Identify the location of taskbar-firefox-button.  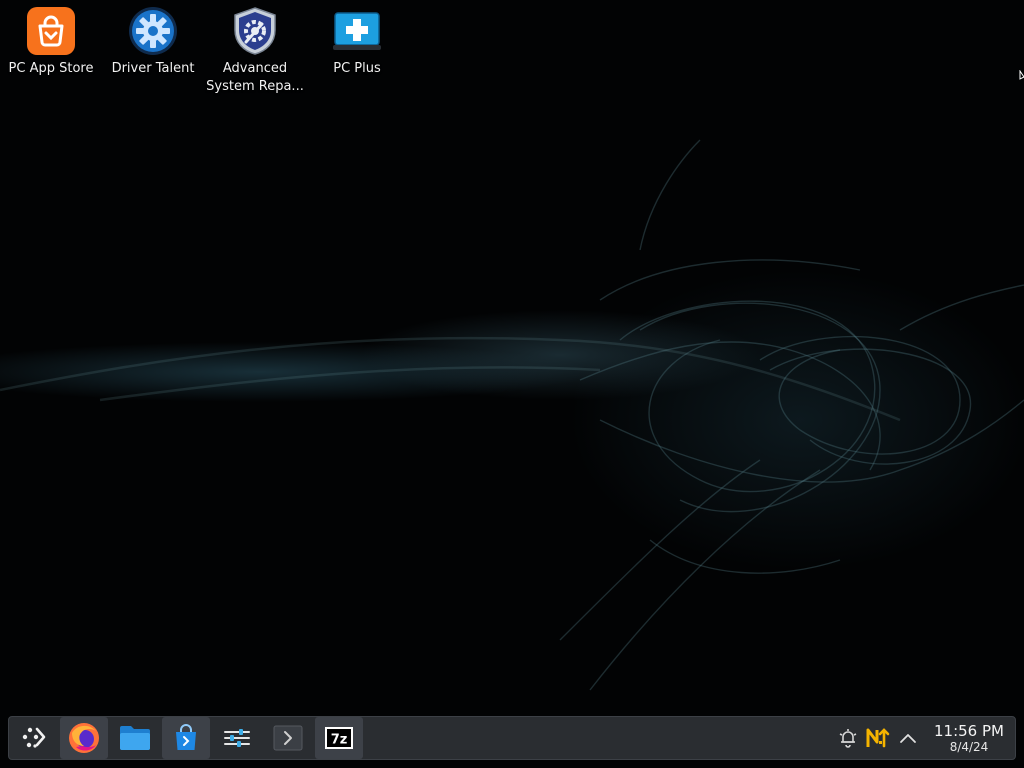
(84, 738).